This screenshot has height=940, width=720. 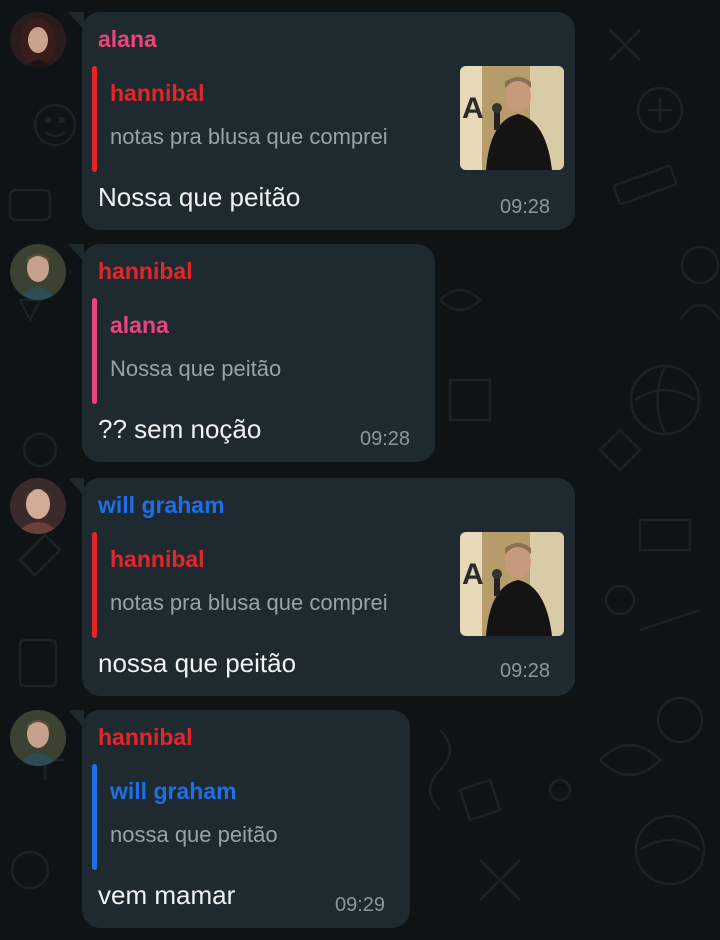 I want to click on message-text: ?? sem noção, so click(x=179, y=429).